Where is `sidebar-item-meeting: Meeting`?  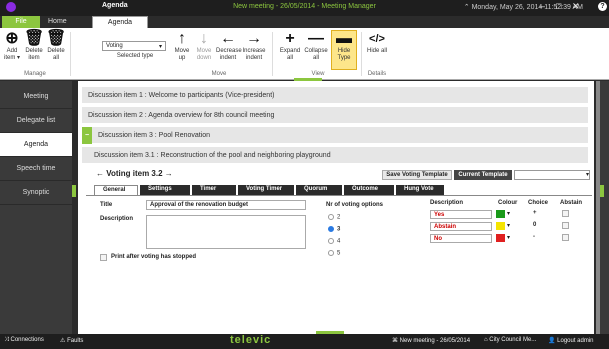
sidebar-item-meeting: Meeting is located at coordinates (36, 97).